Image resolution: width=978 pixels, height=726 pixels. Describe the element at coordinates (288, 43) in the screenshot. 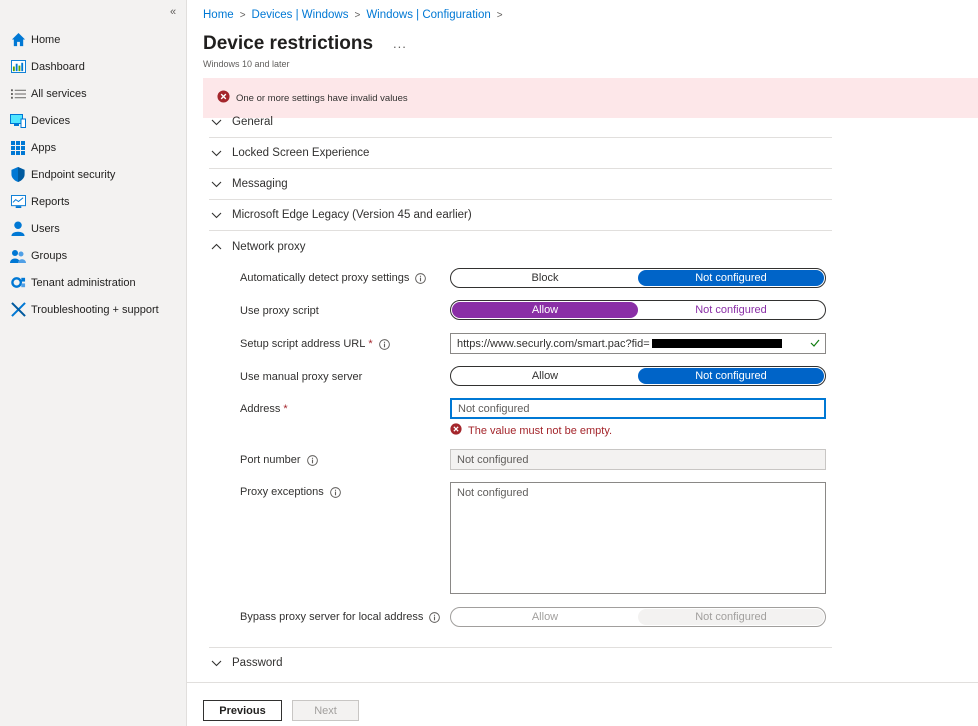

I see `page-title: Device restrictions` at that location.